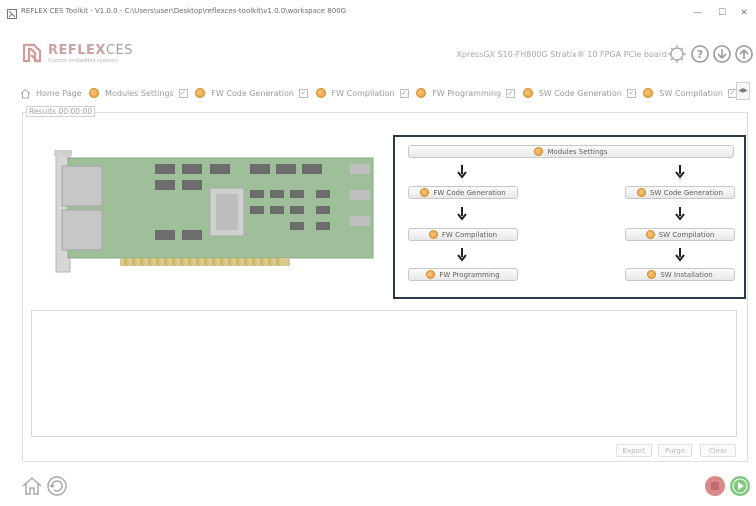  I want to click on tab-sw-code-generation: SW Code Generation ✓, so click(579, 93).